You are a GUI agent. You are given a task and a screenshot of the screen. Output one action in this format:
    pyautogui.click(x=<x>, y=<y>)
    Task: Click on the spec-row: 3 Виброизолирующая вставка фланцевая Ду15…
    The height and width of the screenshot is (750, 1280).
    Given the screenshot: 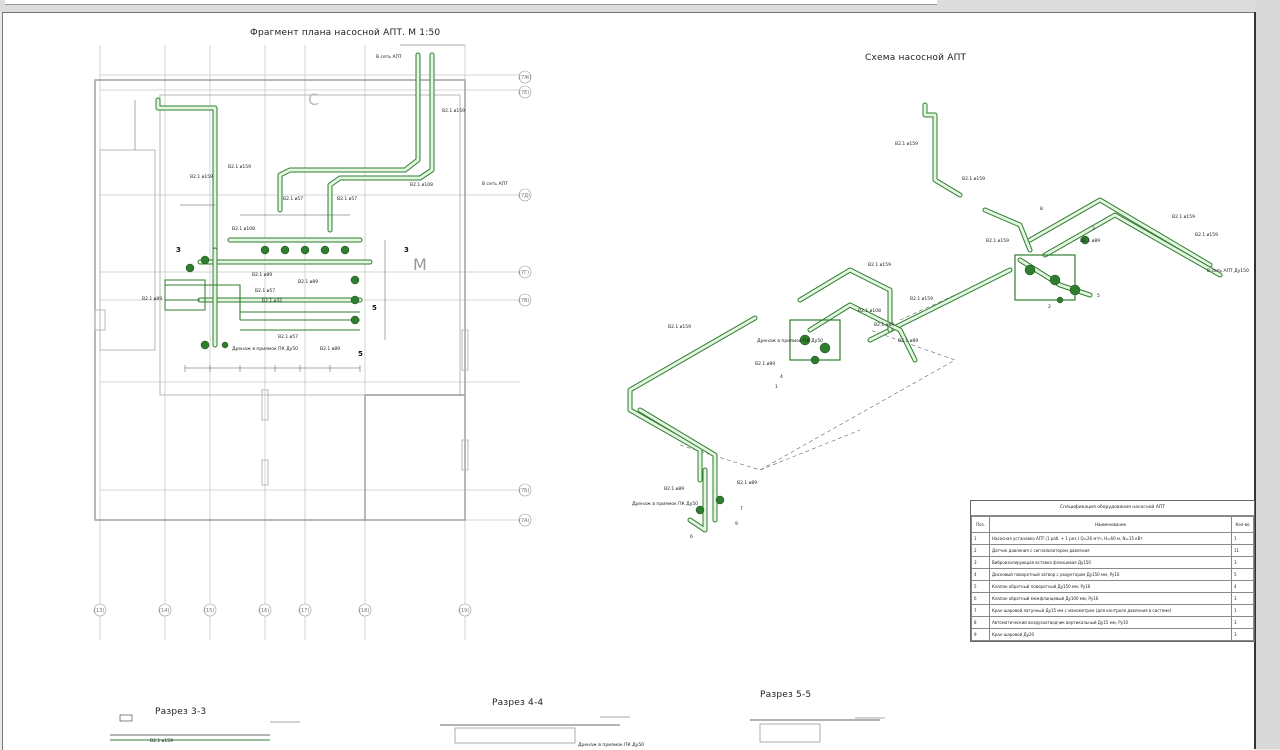 What is the action you would take?
    pyautogui.click(x=1112, y=562)
    